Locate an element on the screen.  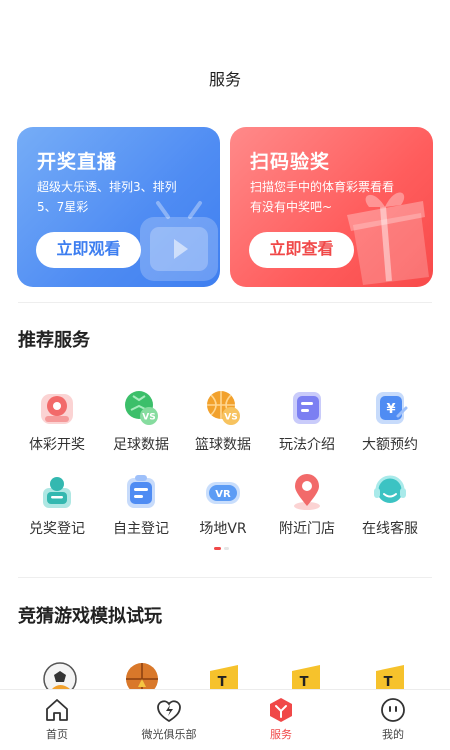
tab-home: 首页 is located at coordinates (57, 719).